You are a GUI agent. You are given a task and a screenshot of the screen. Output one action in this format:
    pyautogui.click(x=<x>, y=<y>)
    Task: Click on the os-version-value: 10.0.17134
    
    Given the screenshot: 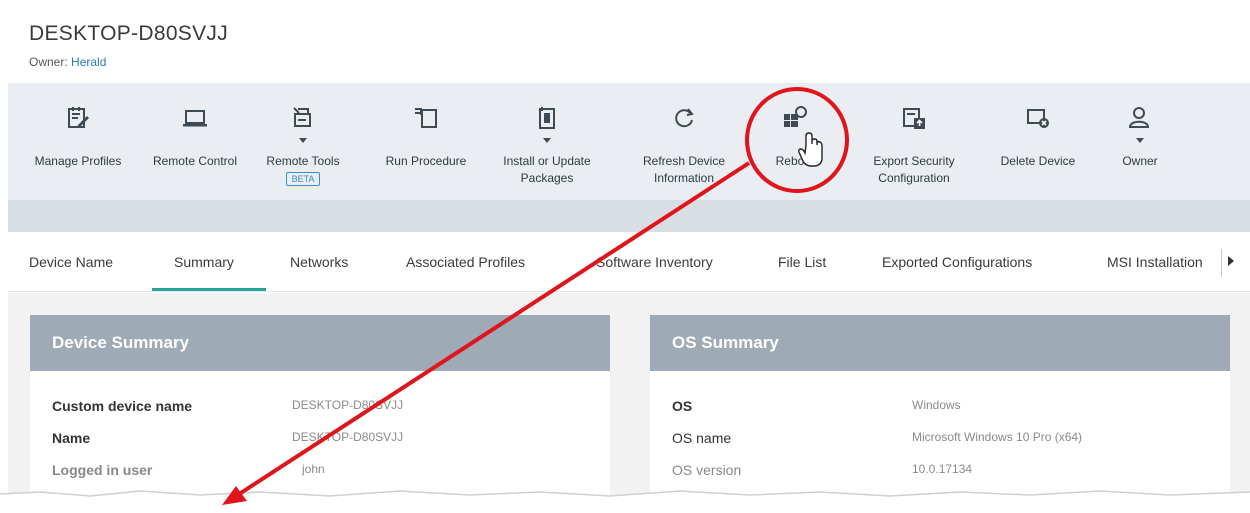 What is the action you would take?
    pyautogui.click(x=942, y=469)
    